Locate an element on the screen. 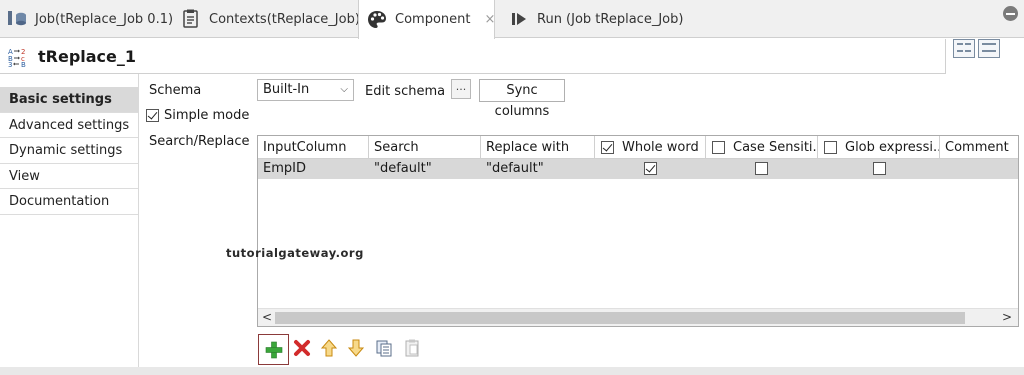  scrollbar-thumb is located at coordinates (620, 318).